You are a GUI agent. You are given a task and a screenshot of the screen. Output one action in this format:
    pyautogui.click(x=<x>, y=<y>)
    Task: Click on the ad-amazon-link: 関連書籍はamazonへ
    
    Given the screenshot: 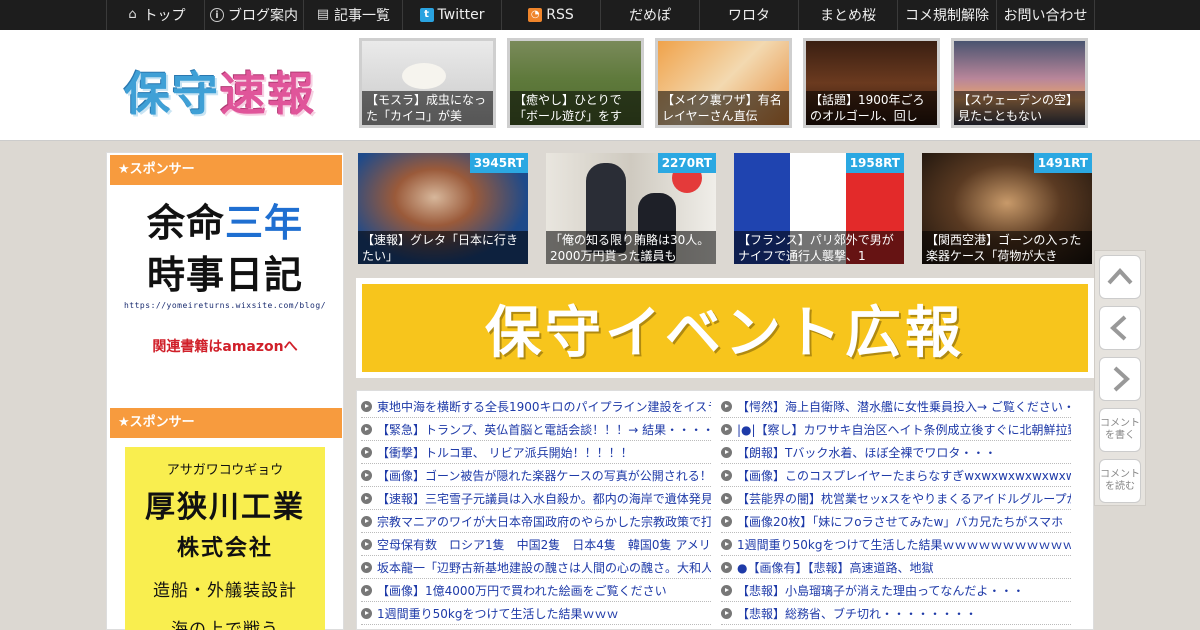 What is the action you would take?
    pyautogui.click(x=225, y=346)
    